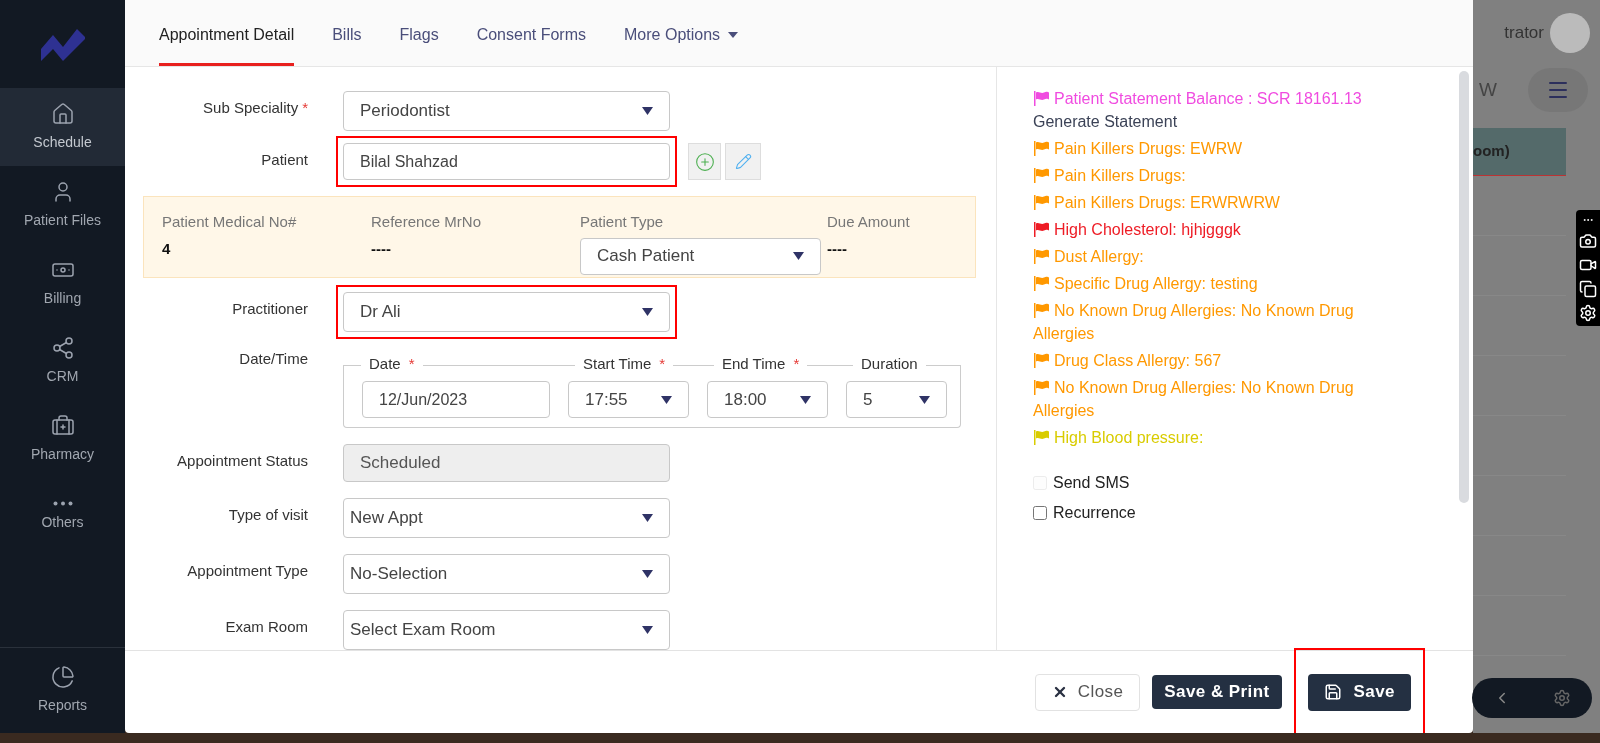  What do you see at coordinates (62, 205) in the screenshot?
I see `sidebar-item: Patient Files` at bounding box center [62, 205].